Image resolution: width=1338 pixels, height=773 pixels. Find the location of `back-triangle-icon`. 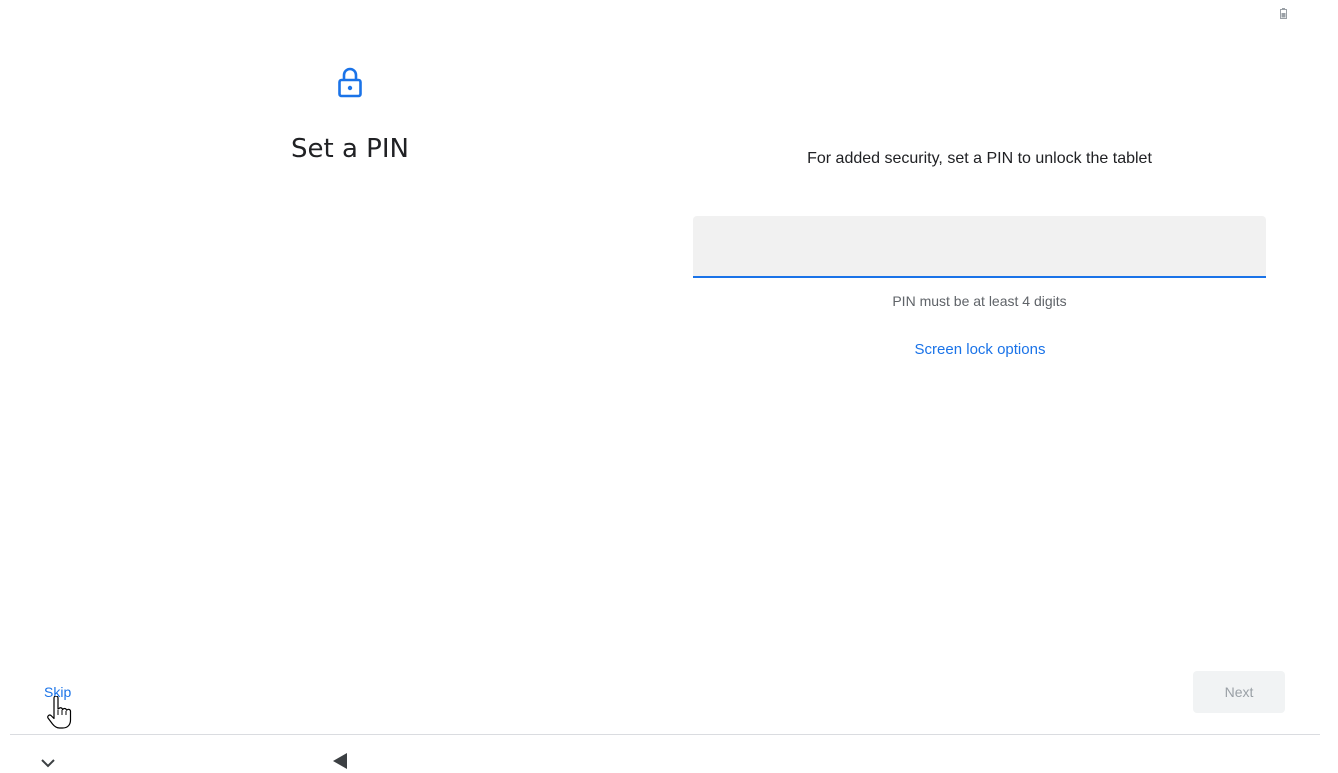

back-triangle-icon is located at coordinates (340, 761).